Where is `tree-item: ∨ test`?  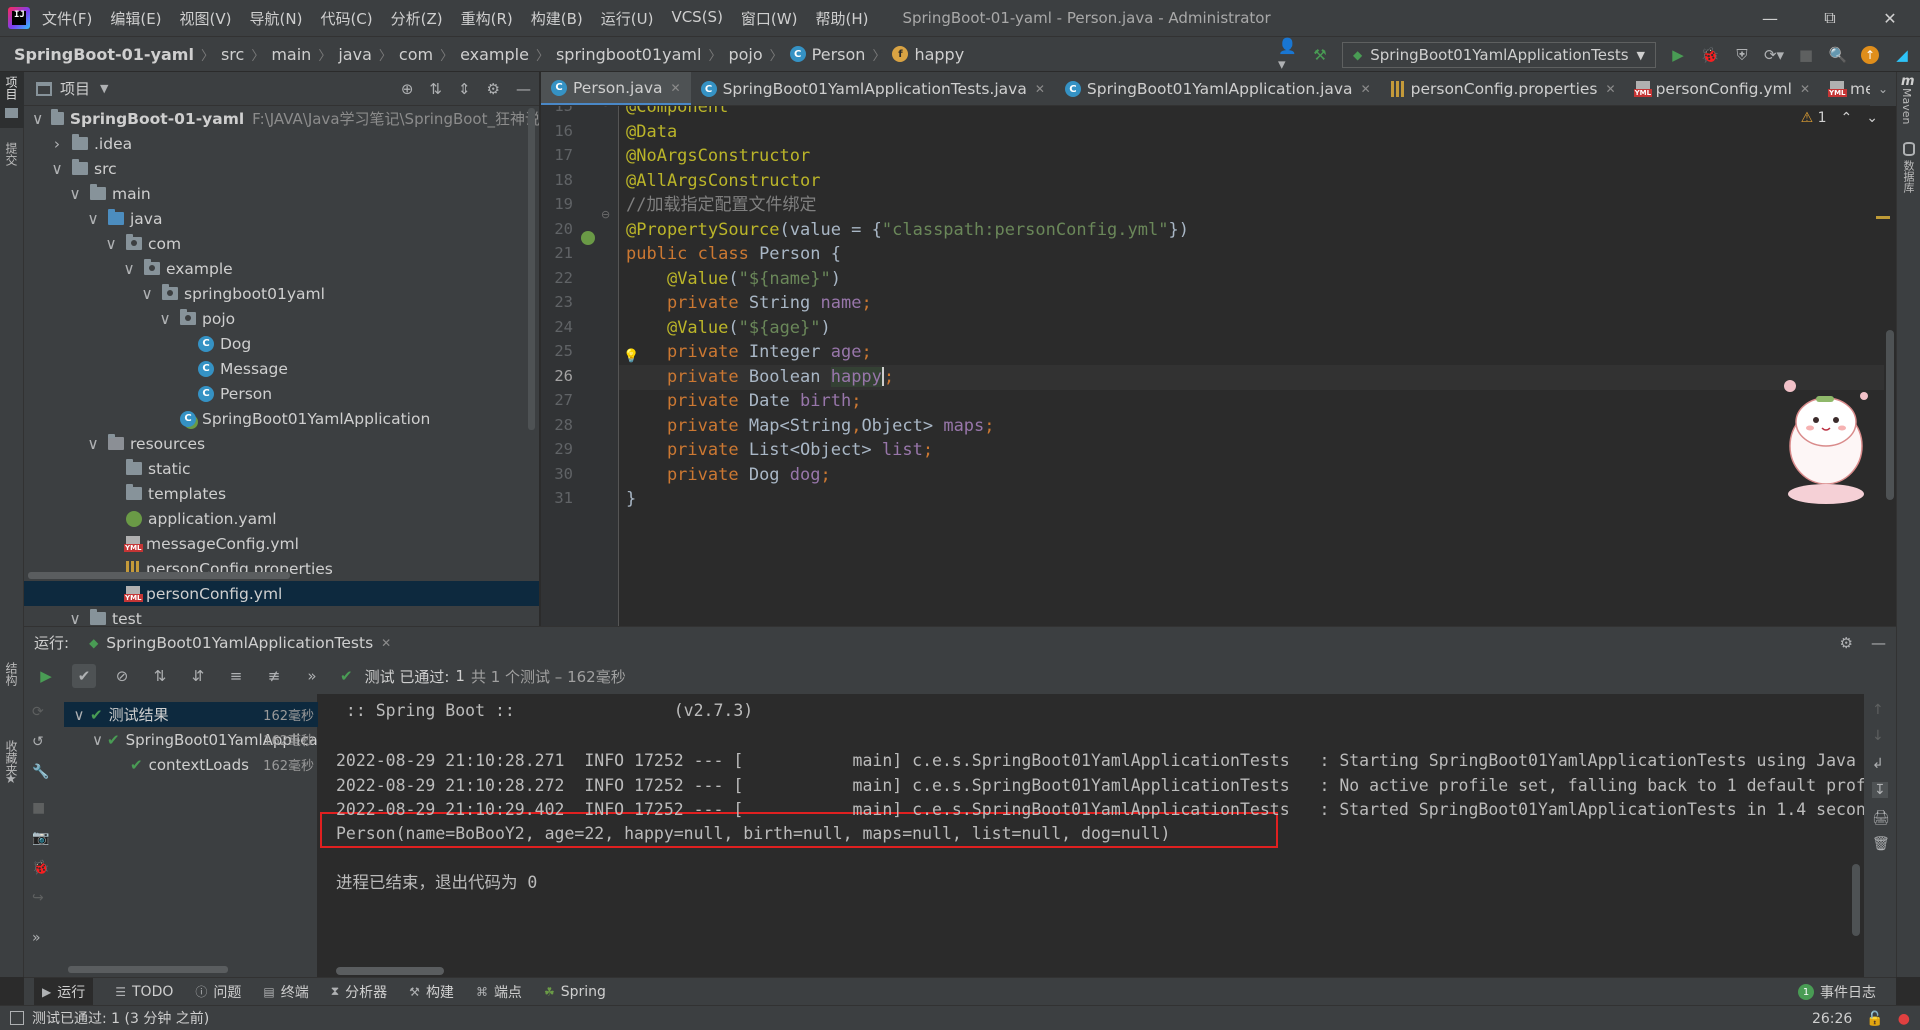
tree-item: ∨ test is located at coordinates (281, 616).